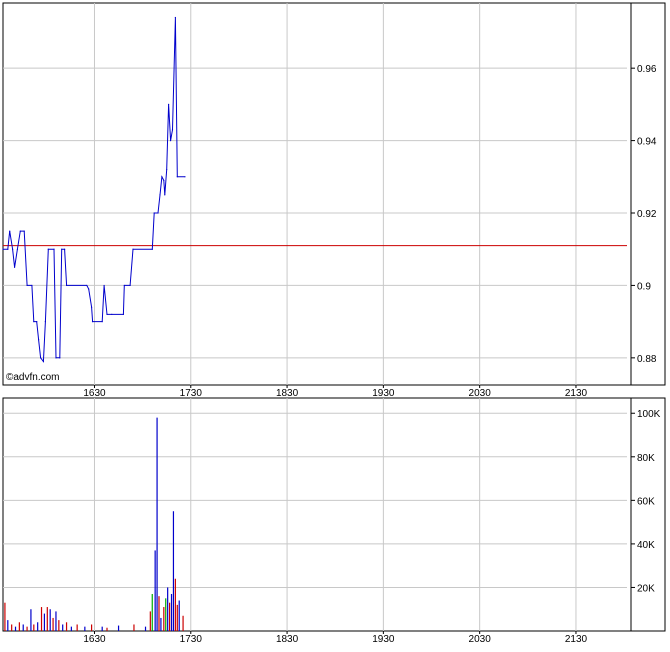 The height and width of the screenshot is (652, 670). I want to click on y-tick-label: 0.92, so click(647, 214).